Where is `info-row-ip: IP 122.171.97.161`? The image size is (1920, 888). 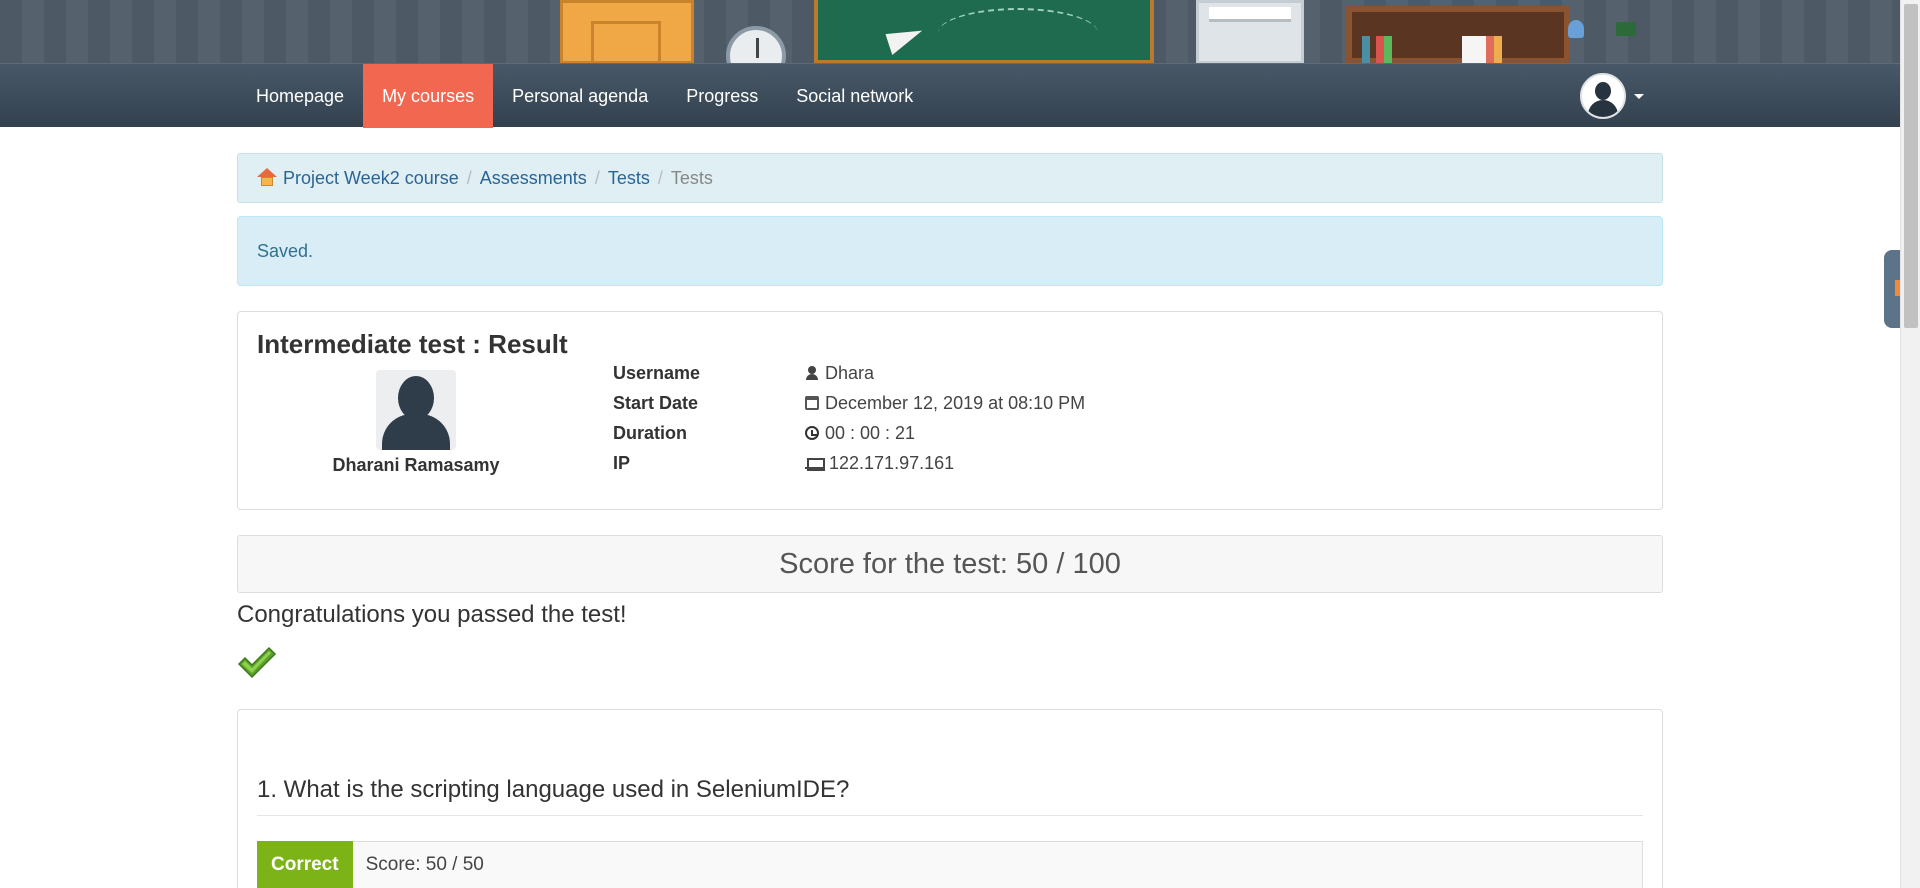 info-row-ip: IP 122.171.97.161 is located at coordinates (783, 463).